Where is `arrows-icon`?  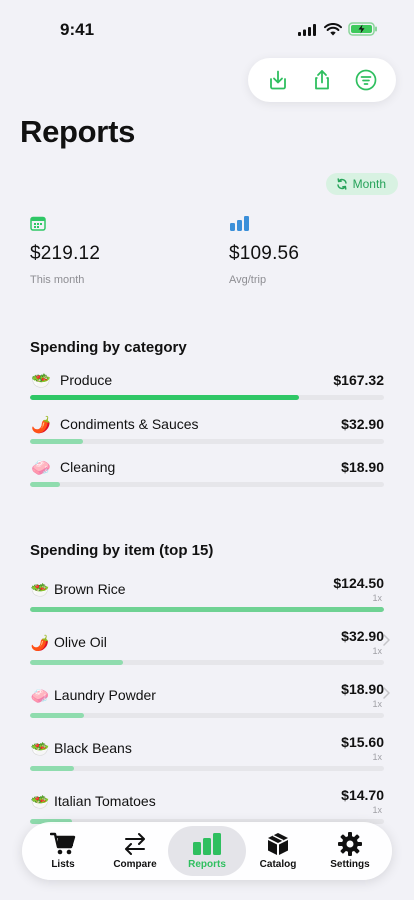 arrows-icon is located at coordinates (135, 844).